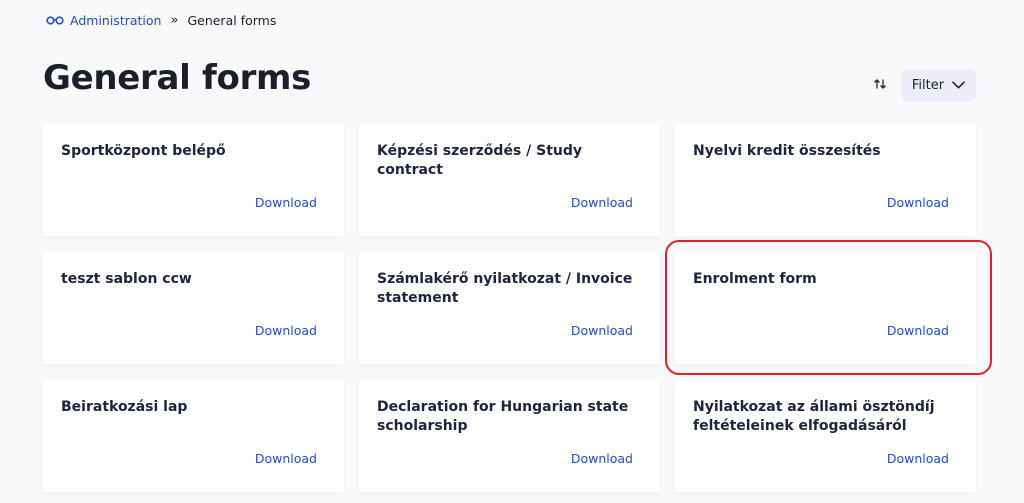 This screenshot has height=503, width=1024. What do you see at coordinates (825, 307) in the screenshot?
I see `form-card-enrolment: Enrolment form Download` at bounding box center [825, 307].